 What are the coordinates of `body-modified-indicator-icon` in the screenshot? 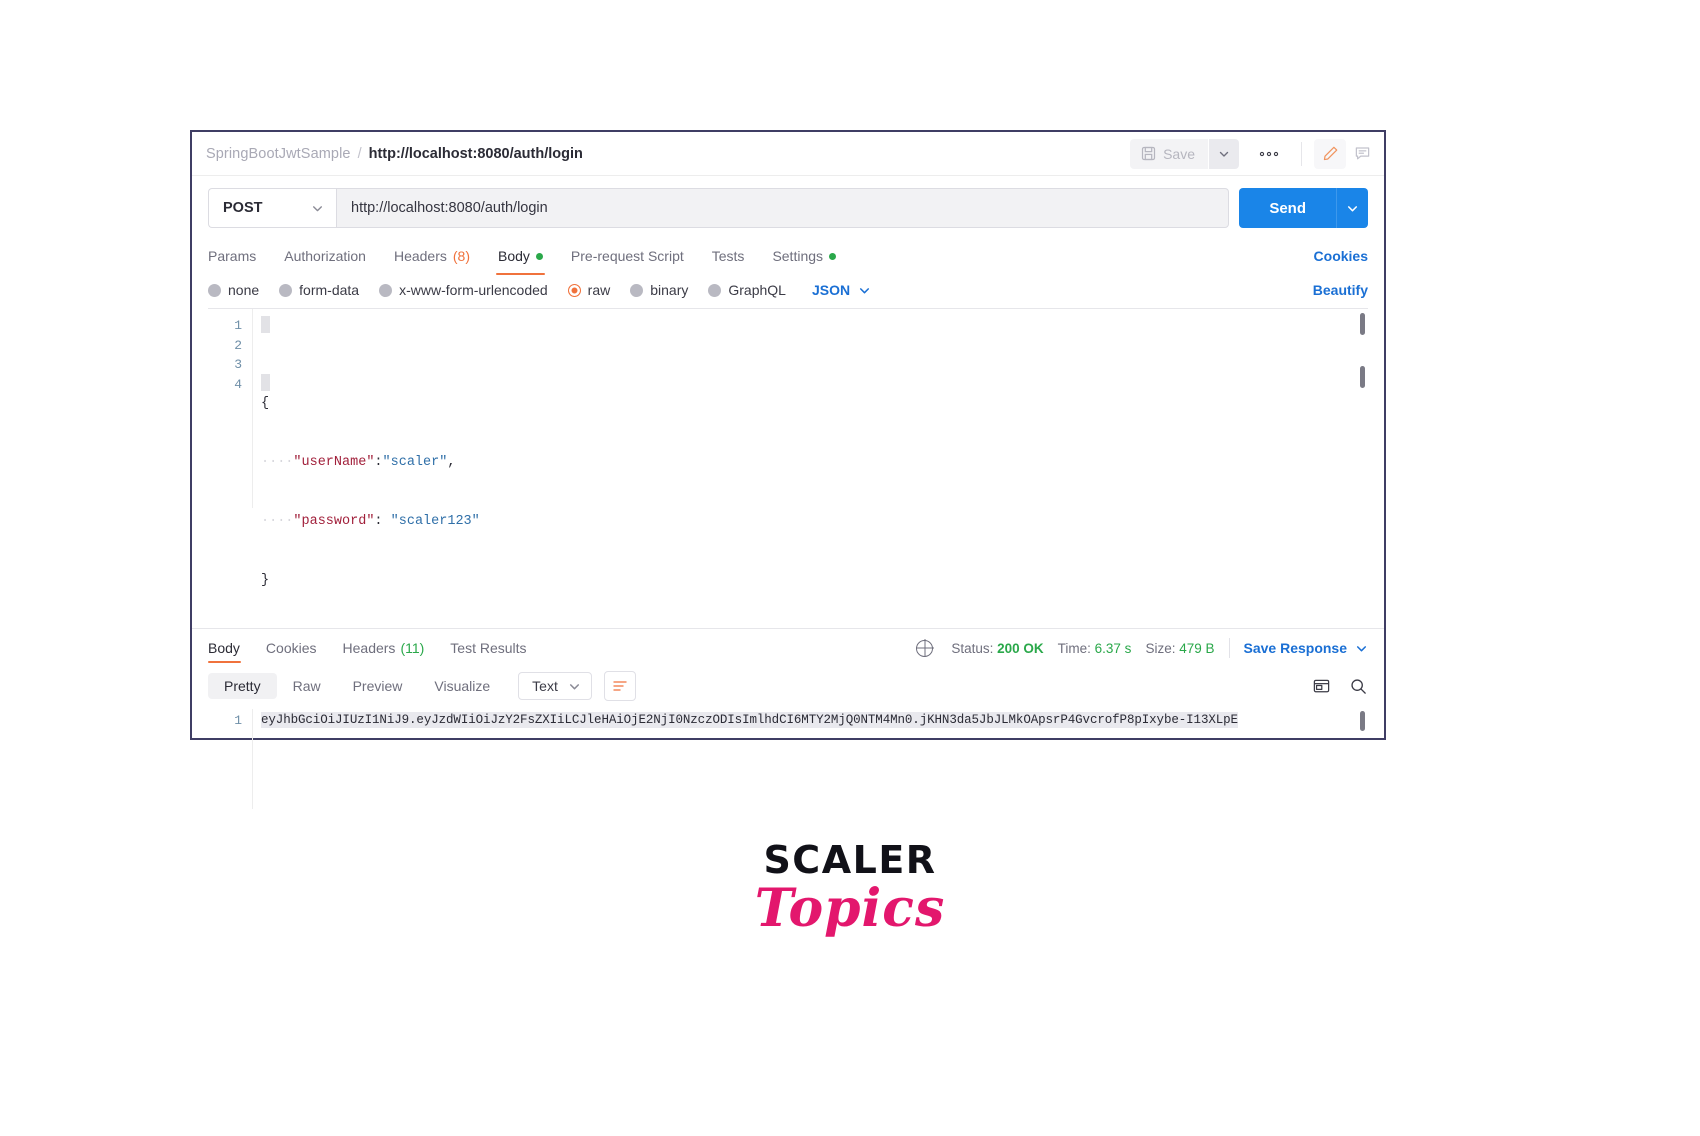 It's located at (539, 256).